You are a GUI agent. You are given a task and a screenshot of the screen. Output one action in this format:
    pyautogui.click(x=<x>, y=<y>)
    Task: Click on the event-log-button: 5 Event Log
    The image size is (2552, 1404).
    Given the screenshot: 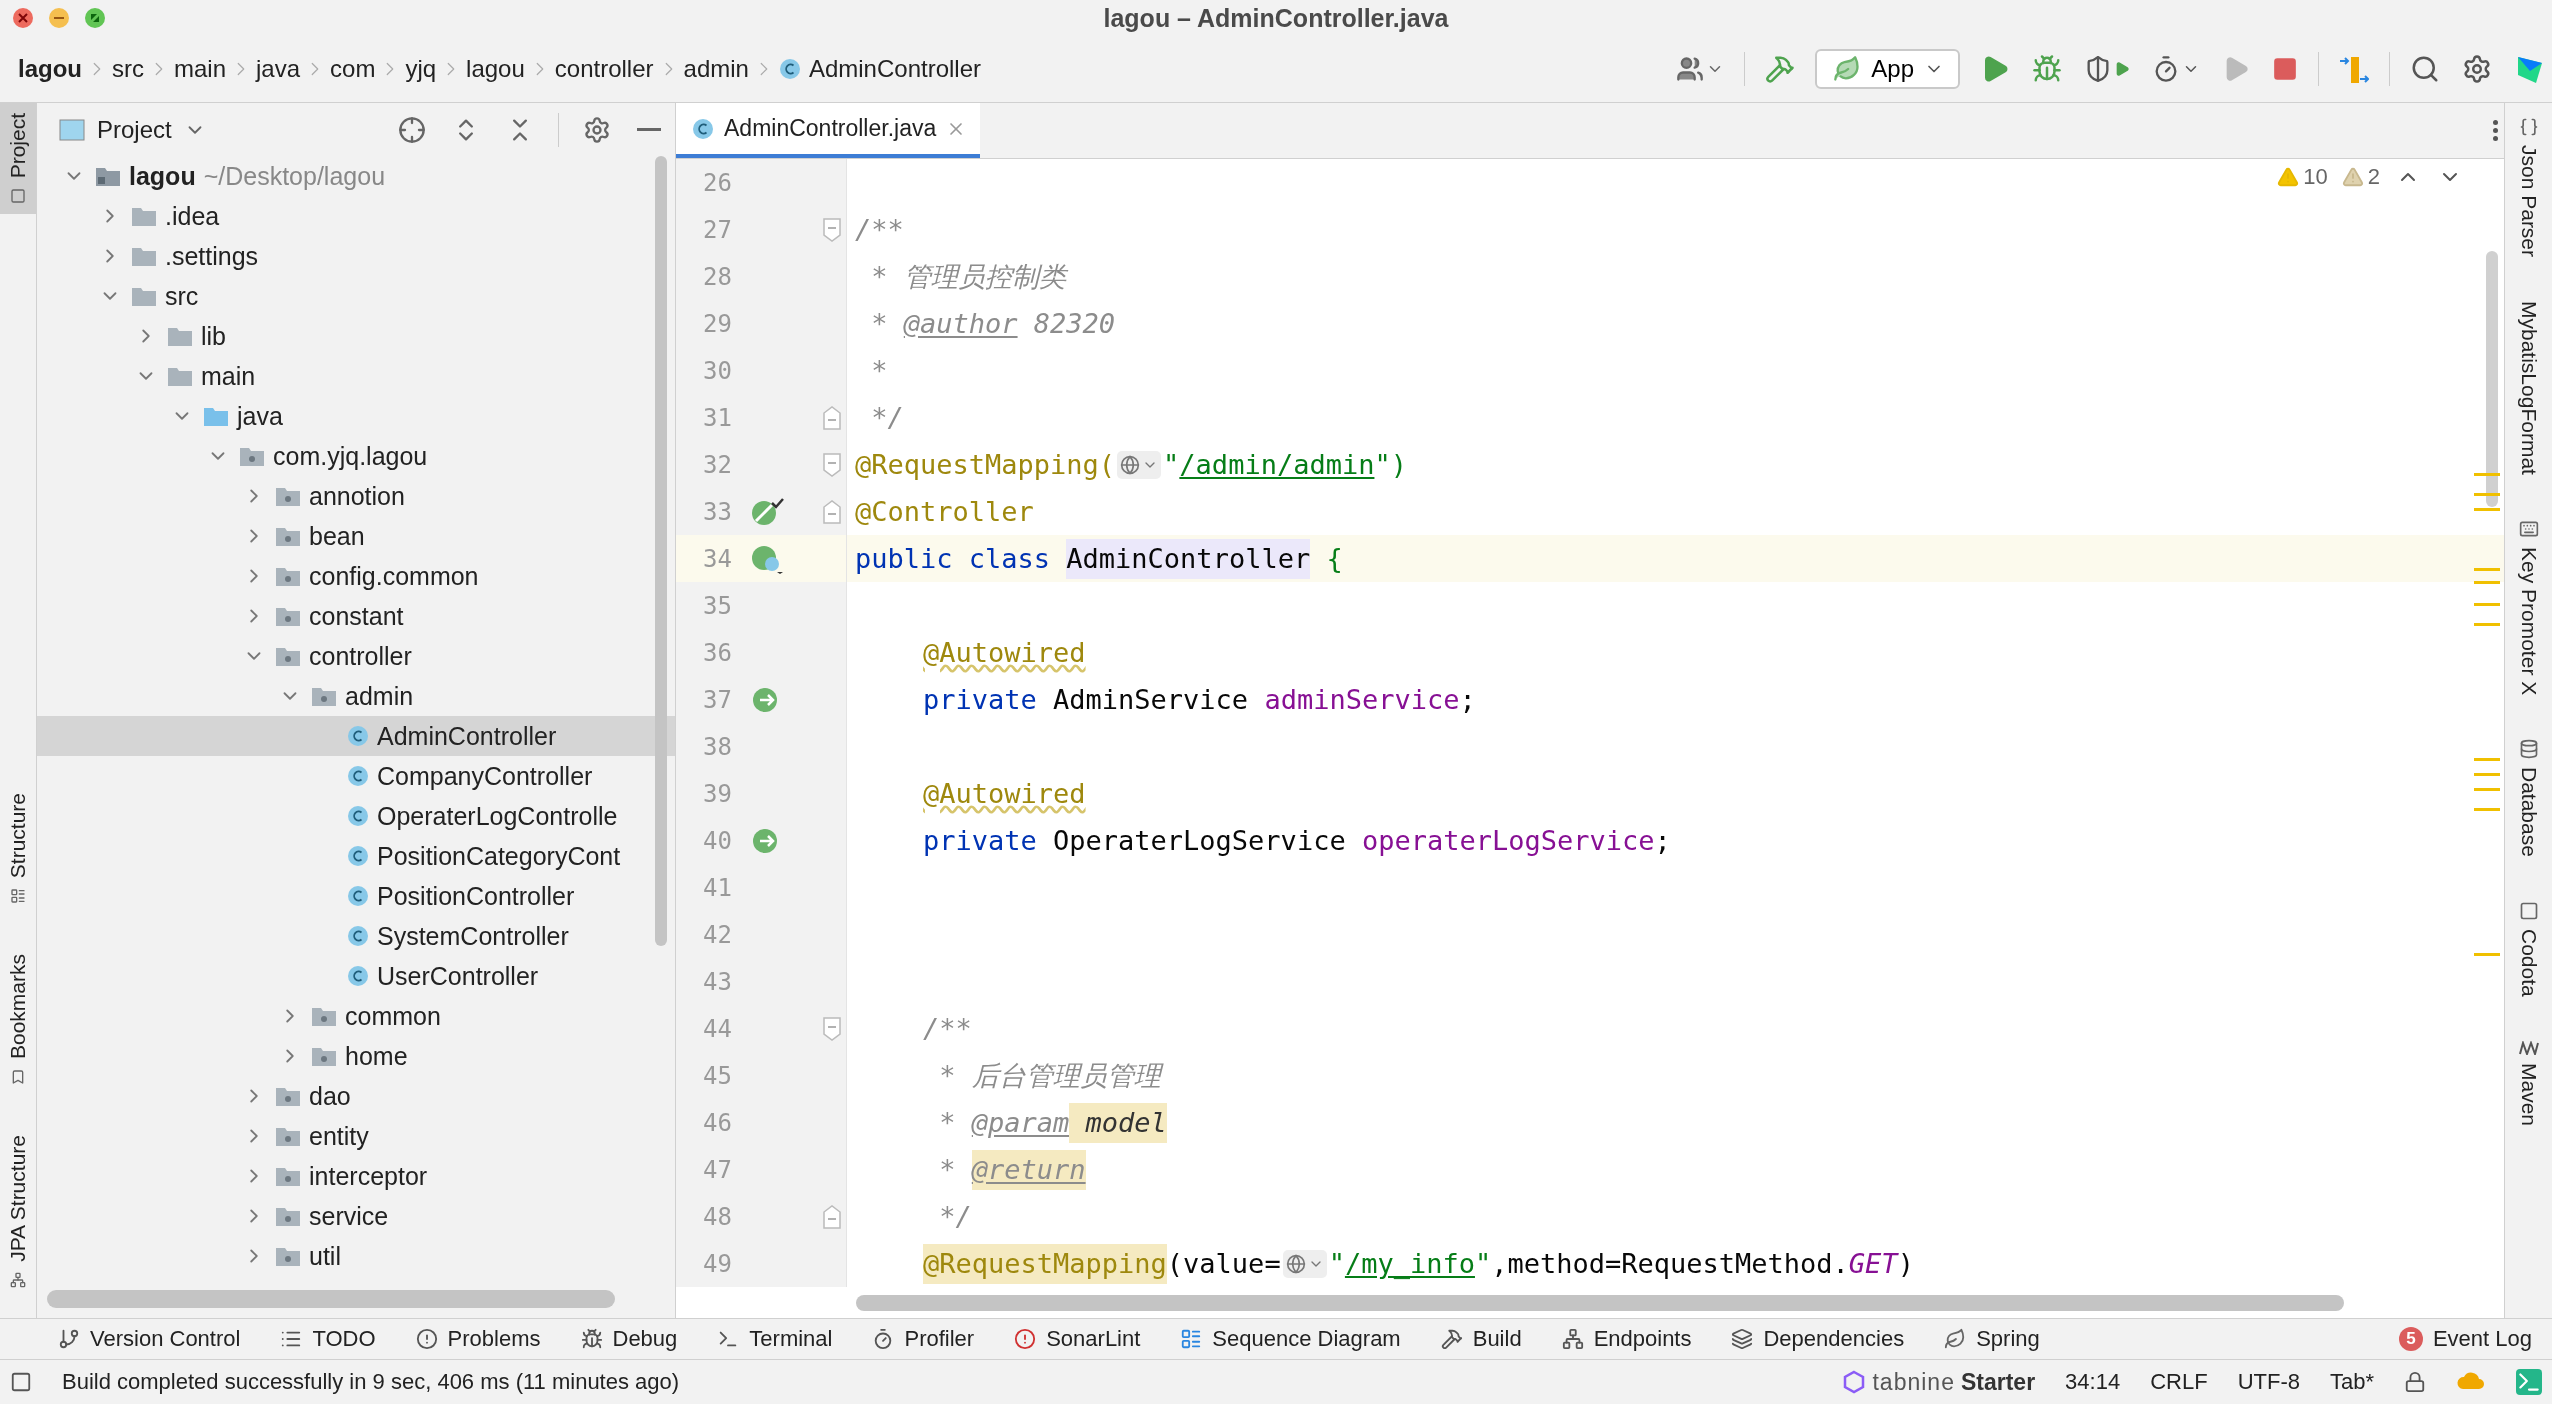 What is the action you would take?
    pyautogui.click(x=2465, y=1339)
    